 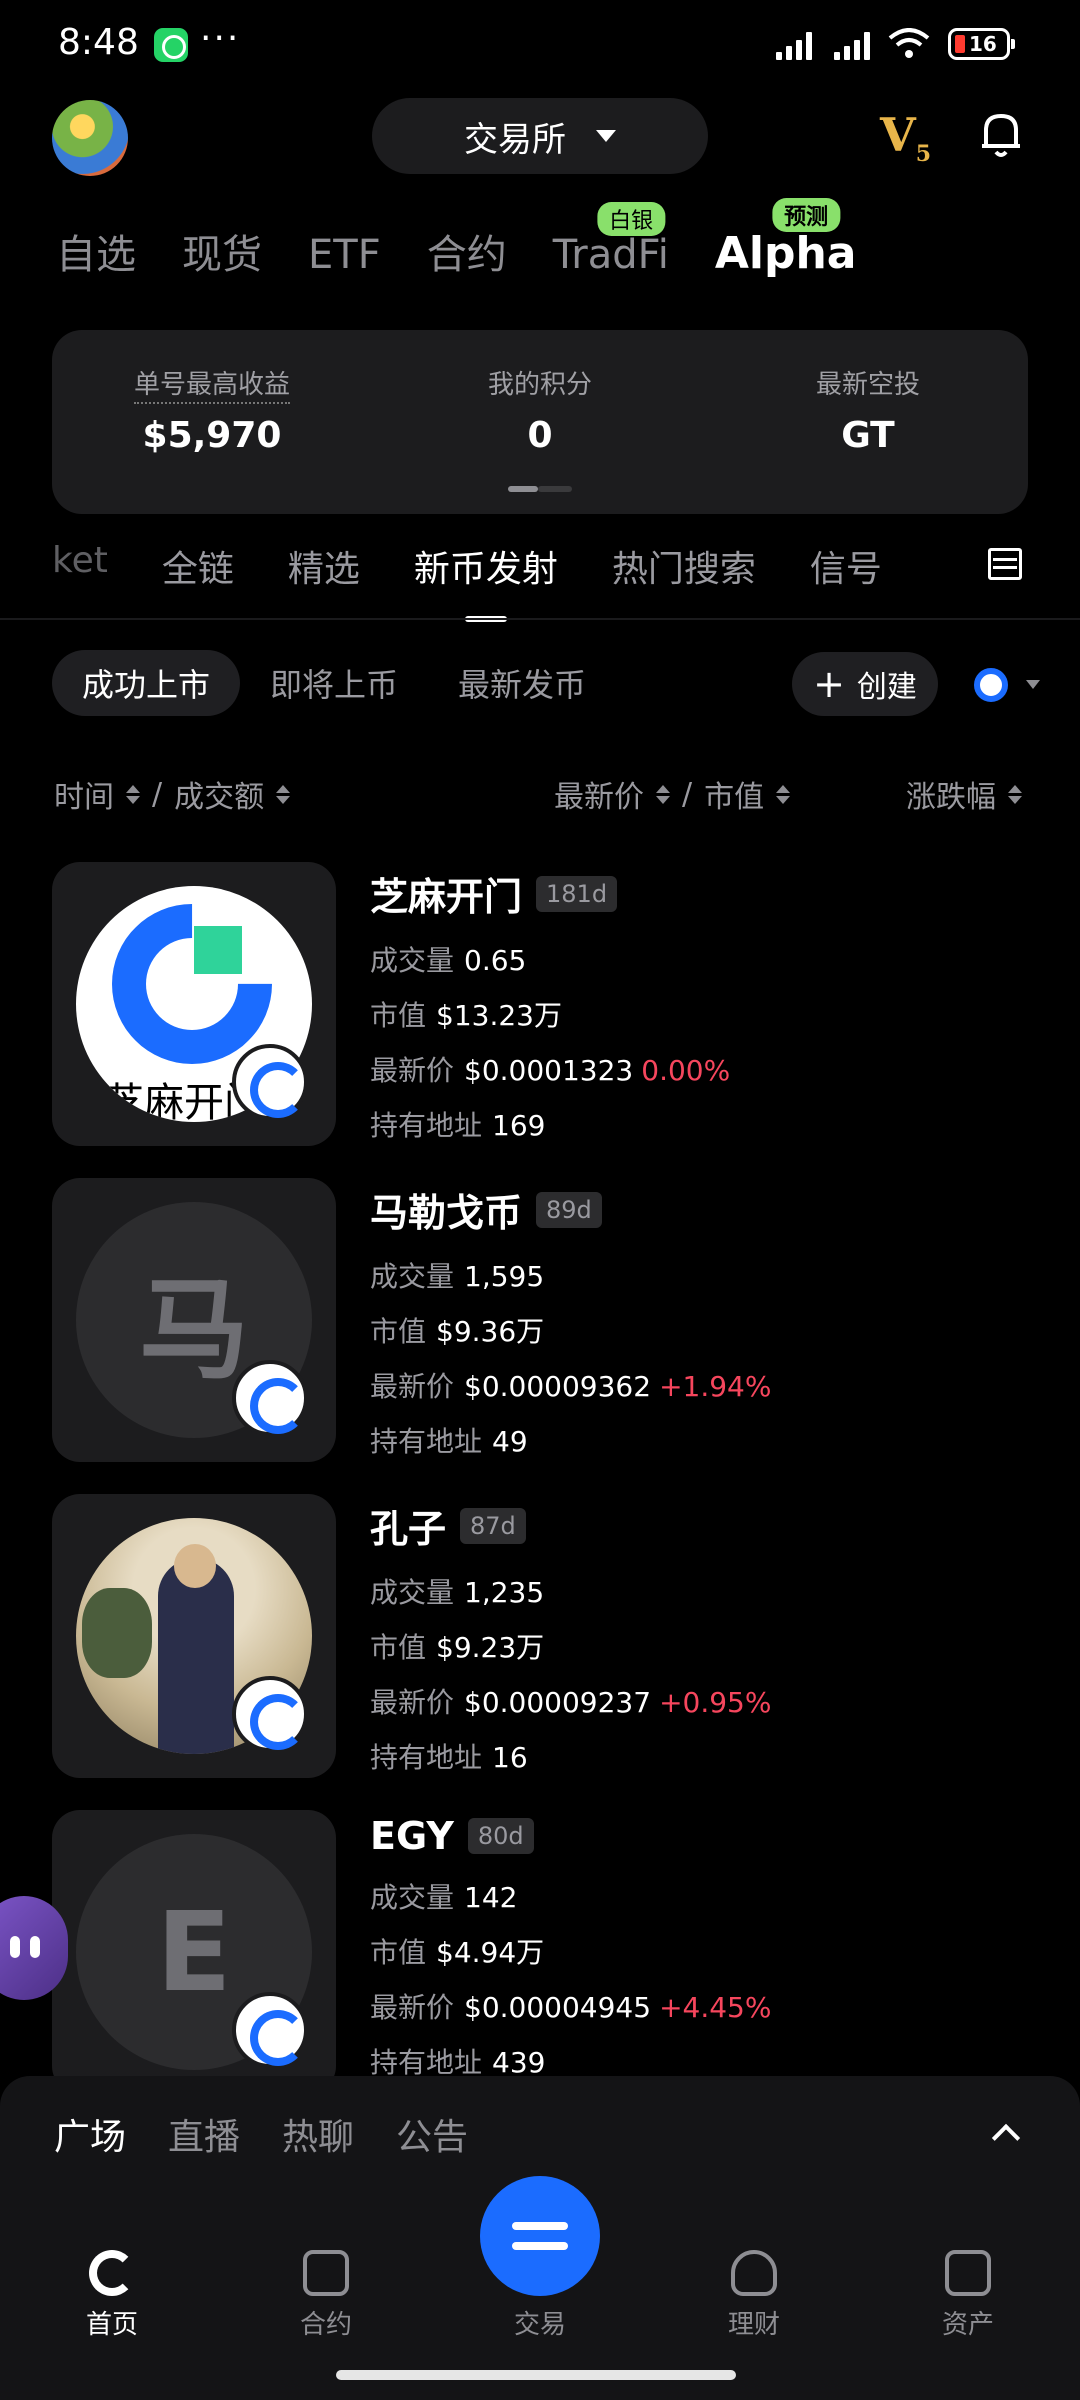 What do you see at coordinates (868, 435) in the screenshot?
I see `stat-airdrop-value: GT` at bounding box center [868, 435].